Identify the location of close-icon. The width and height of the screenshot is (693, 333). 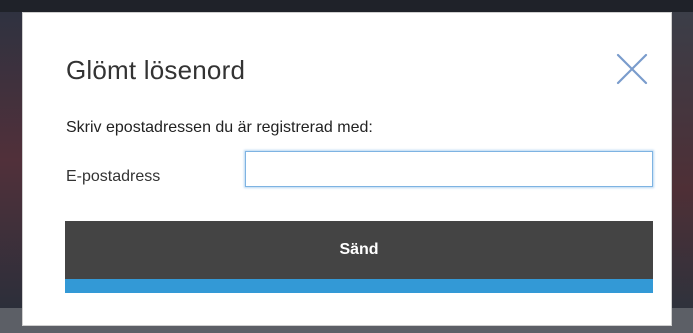
(632, 69).